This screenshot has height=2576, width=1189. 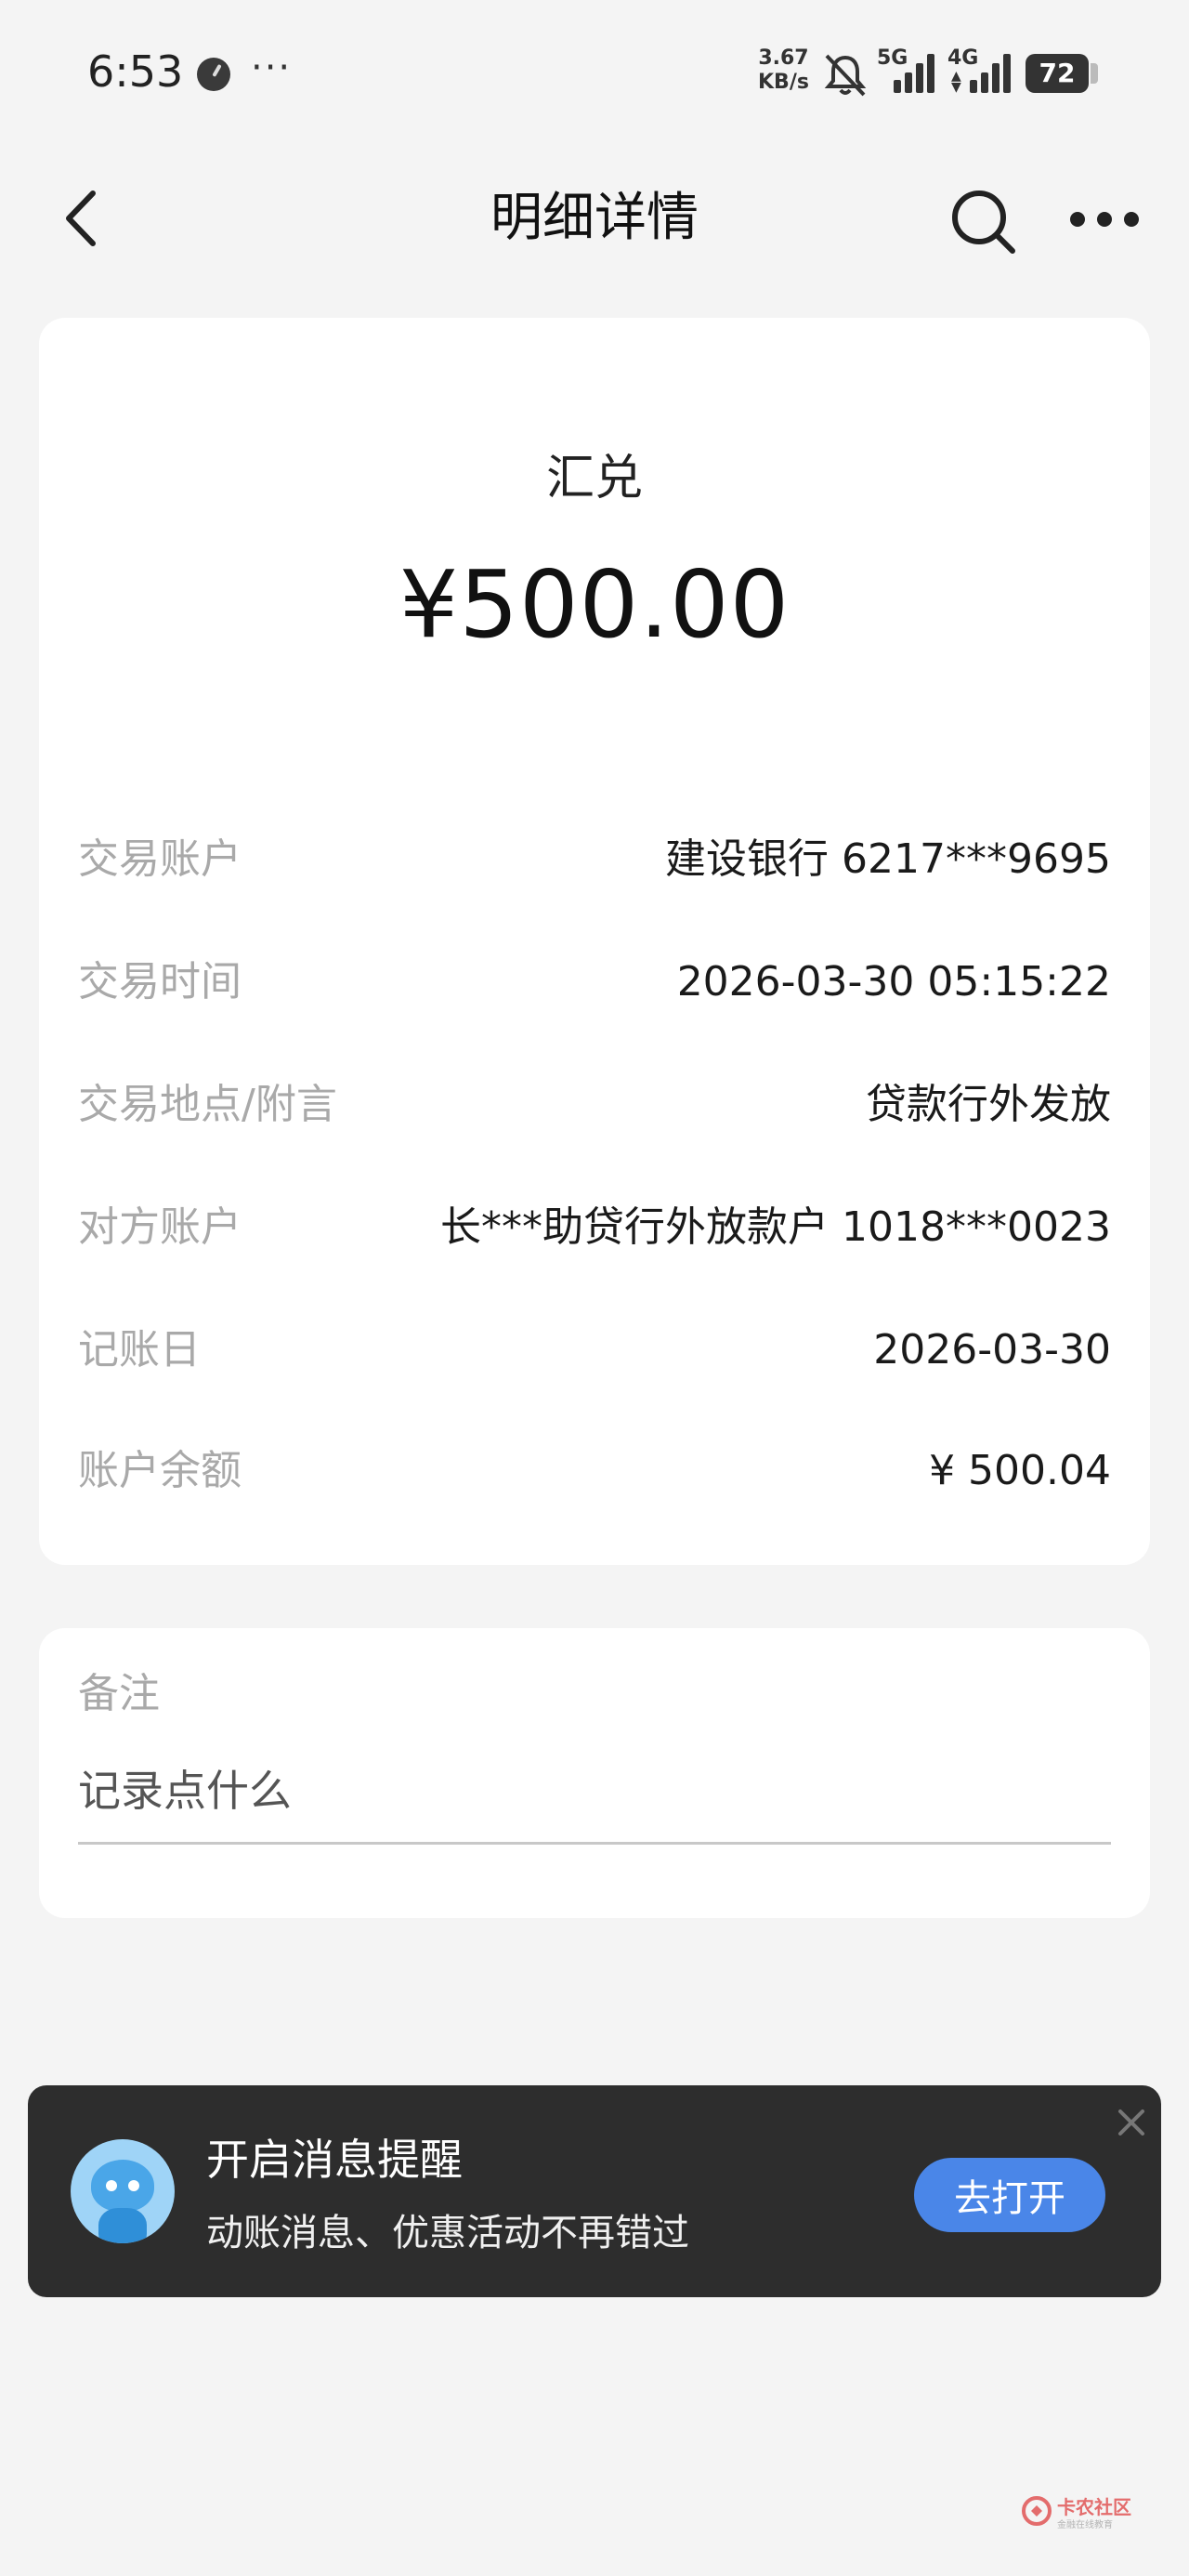 I want to click on detail-label: 交易地点/附言, so click(x=207, y=1104).